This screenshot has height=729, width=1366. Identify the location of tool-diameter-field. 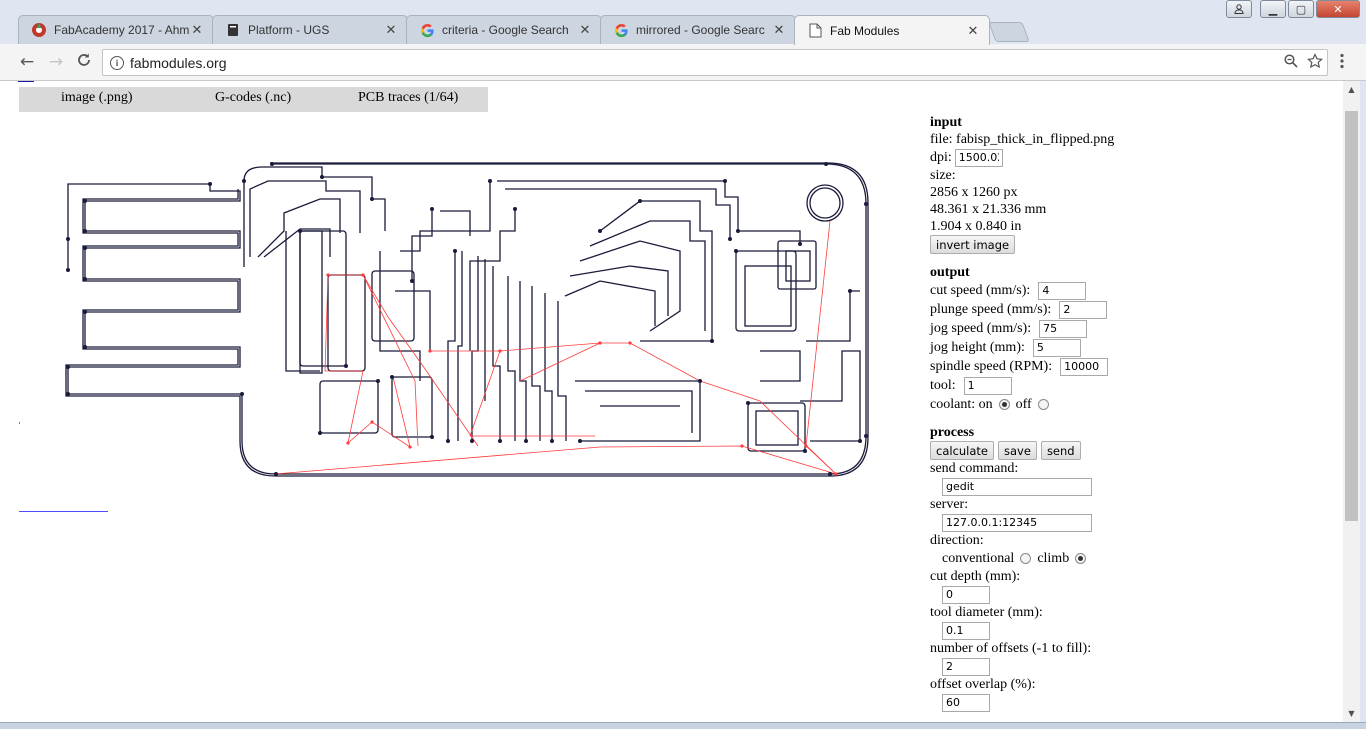
(966, 630).